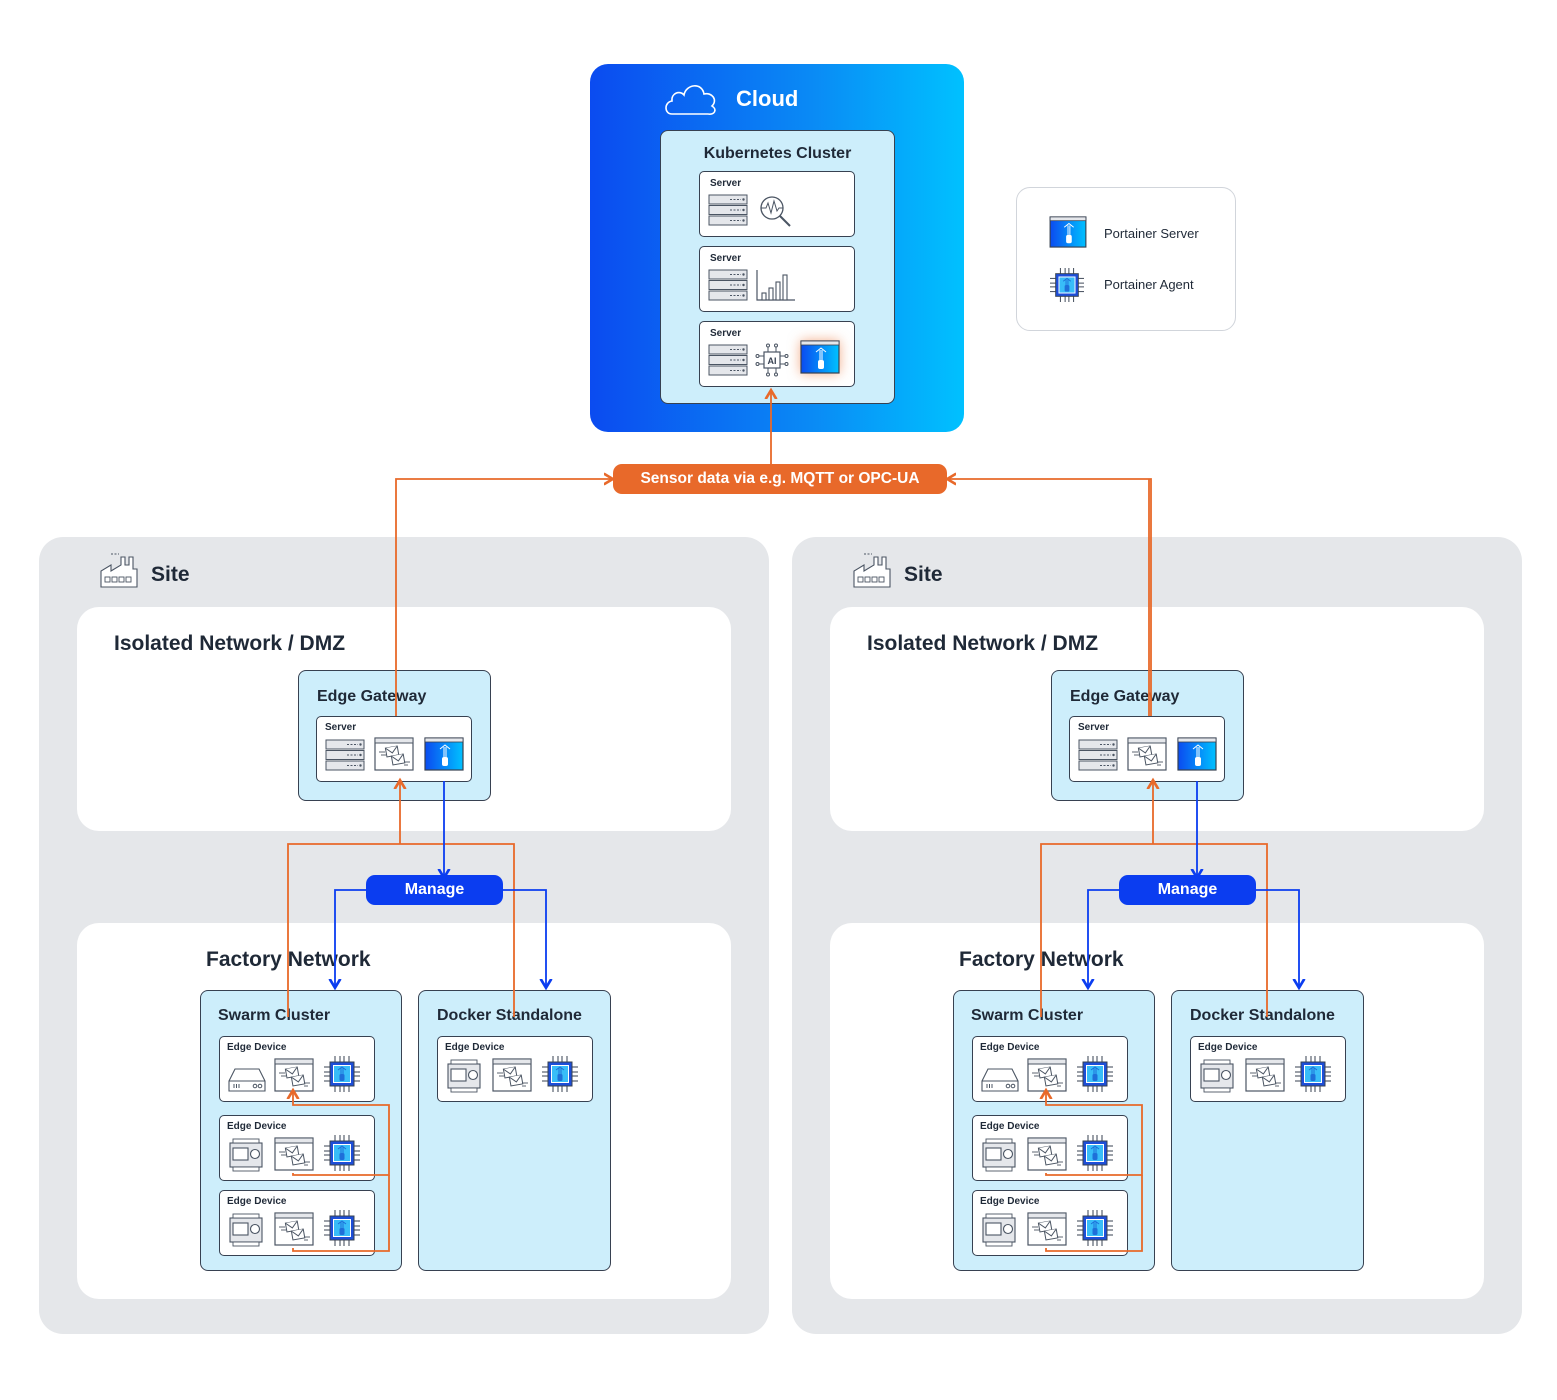 This screenshot has width=1557, height=1400. What do you see at coordinates (776, 285) in the screenshot?
I see `bar-chart-icon` at bounding box center [776, 285].